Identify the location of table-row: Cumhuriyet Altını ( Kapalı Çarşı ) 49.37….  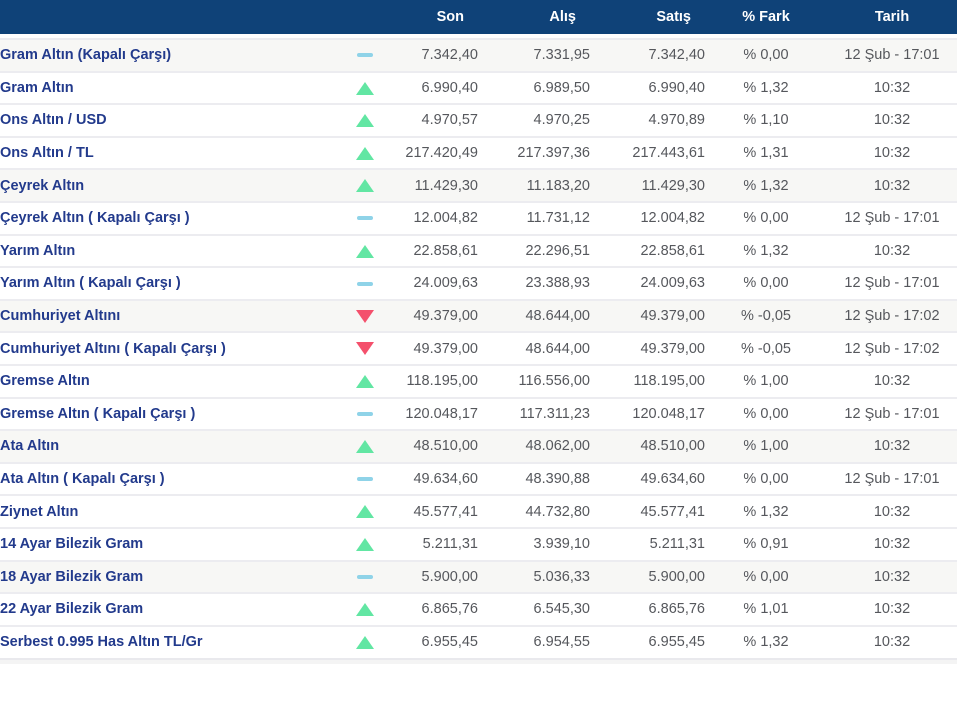
(478, 348).